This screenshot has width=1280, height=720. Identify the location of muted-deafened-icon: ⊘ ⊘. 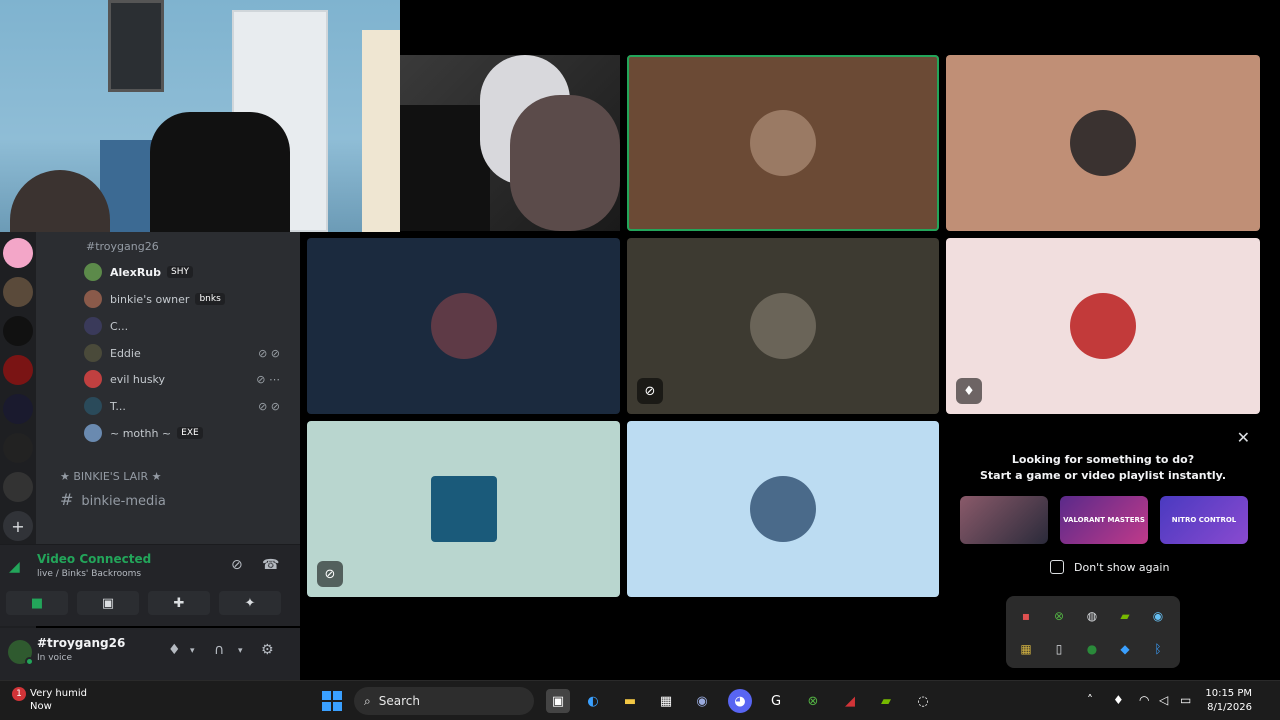
(269, 353).